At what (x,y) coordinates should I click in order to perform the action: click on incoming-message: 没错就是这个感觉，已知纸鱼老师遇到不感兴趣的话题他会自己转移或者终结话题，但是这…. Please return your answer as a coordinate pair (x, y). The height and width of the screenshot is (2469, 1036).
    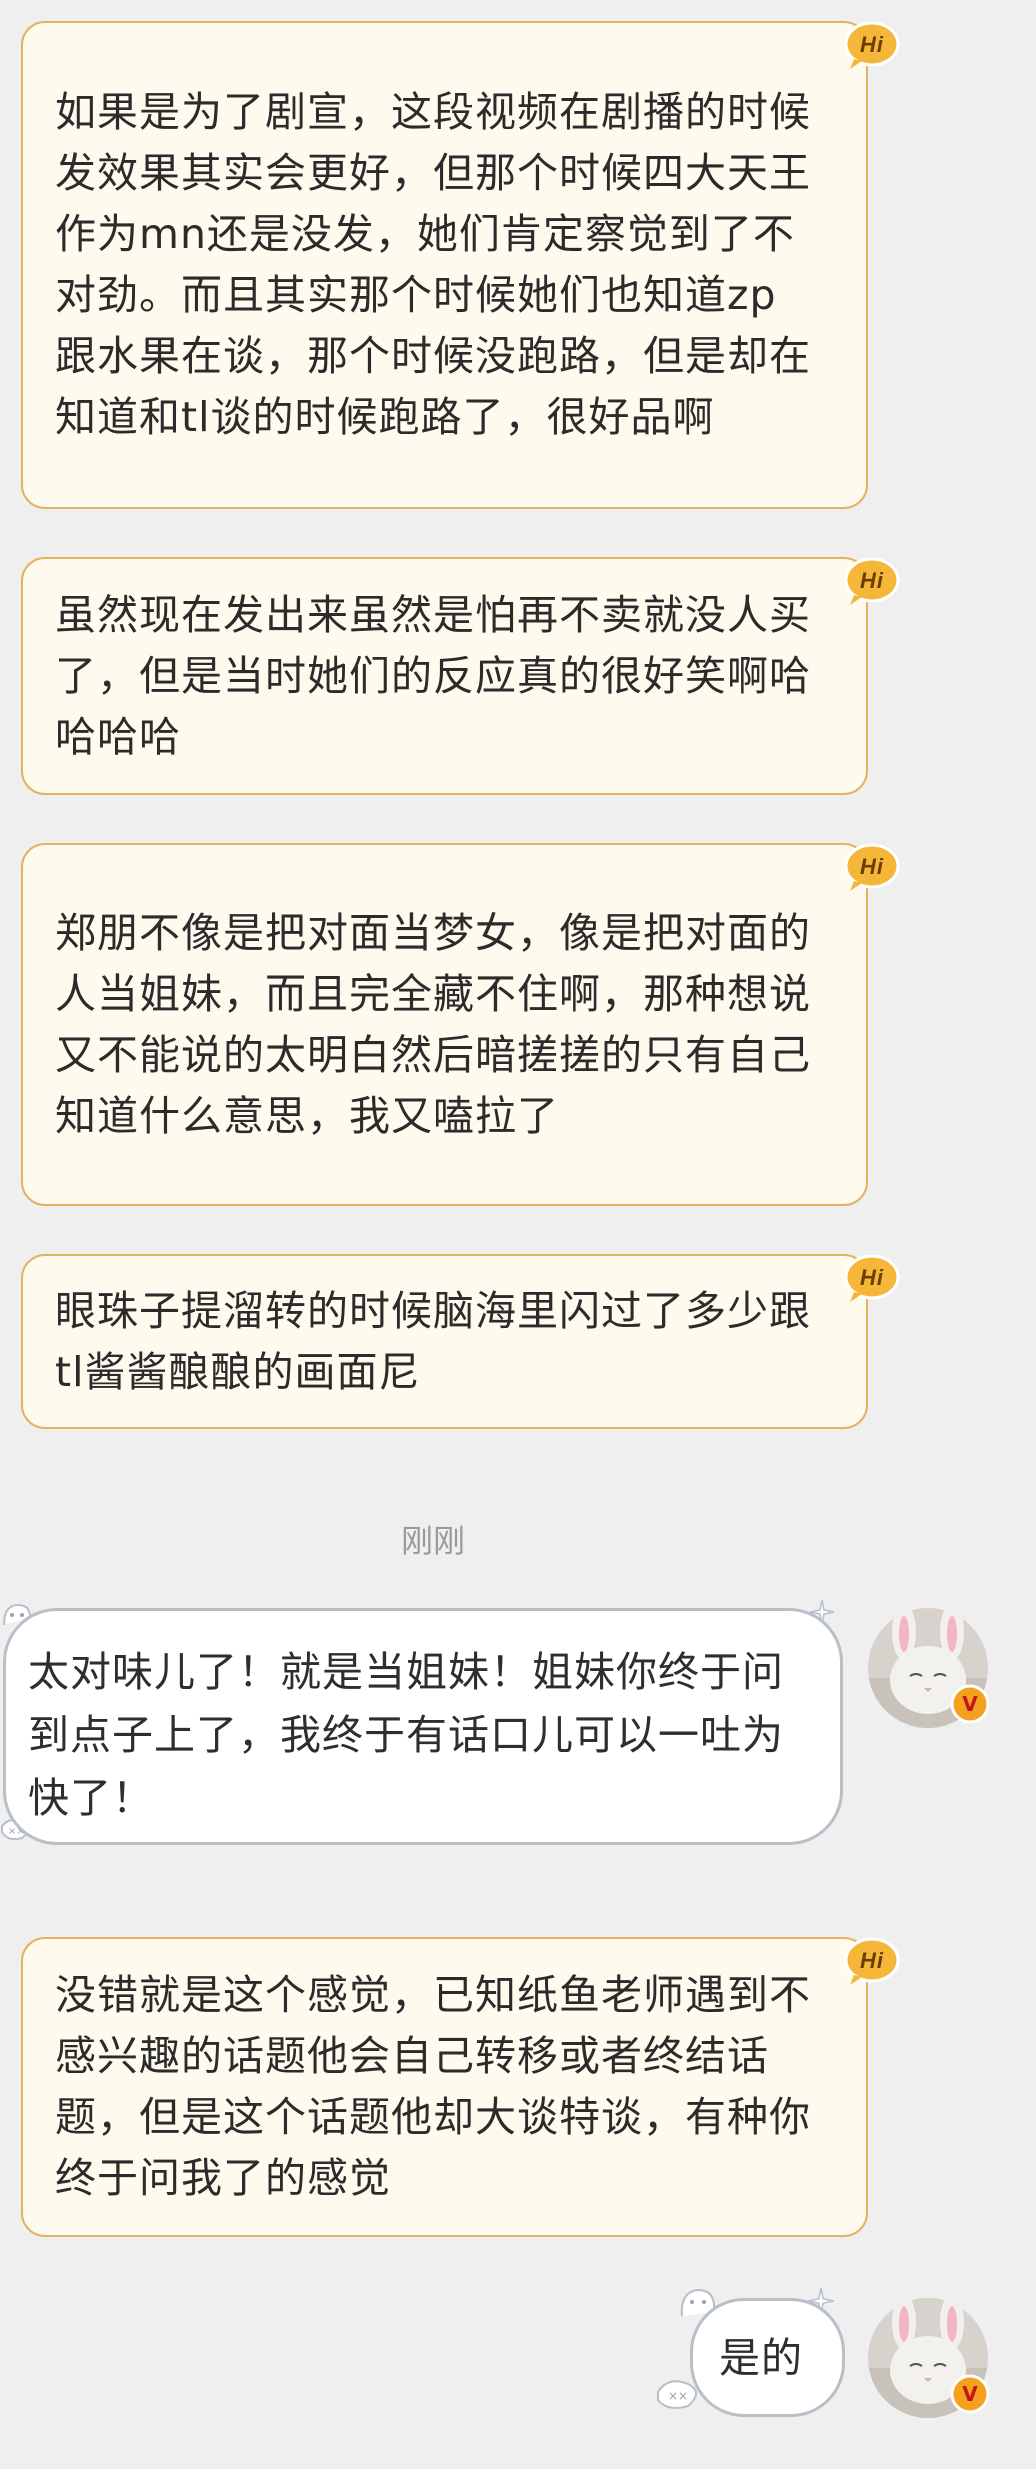
    Looking at the image, I should click on (460, 2087).